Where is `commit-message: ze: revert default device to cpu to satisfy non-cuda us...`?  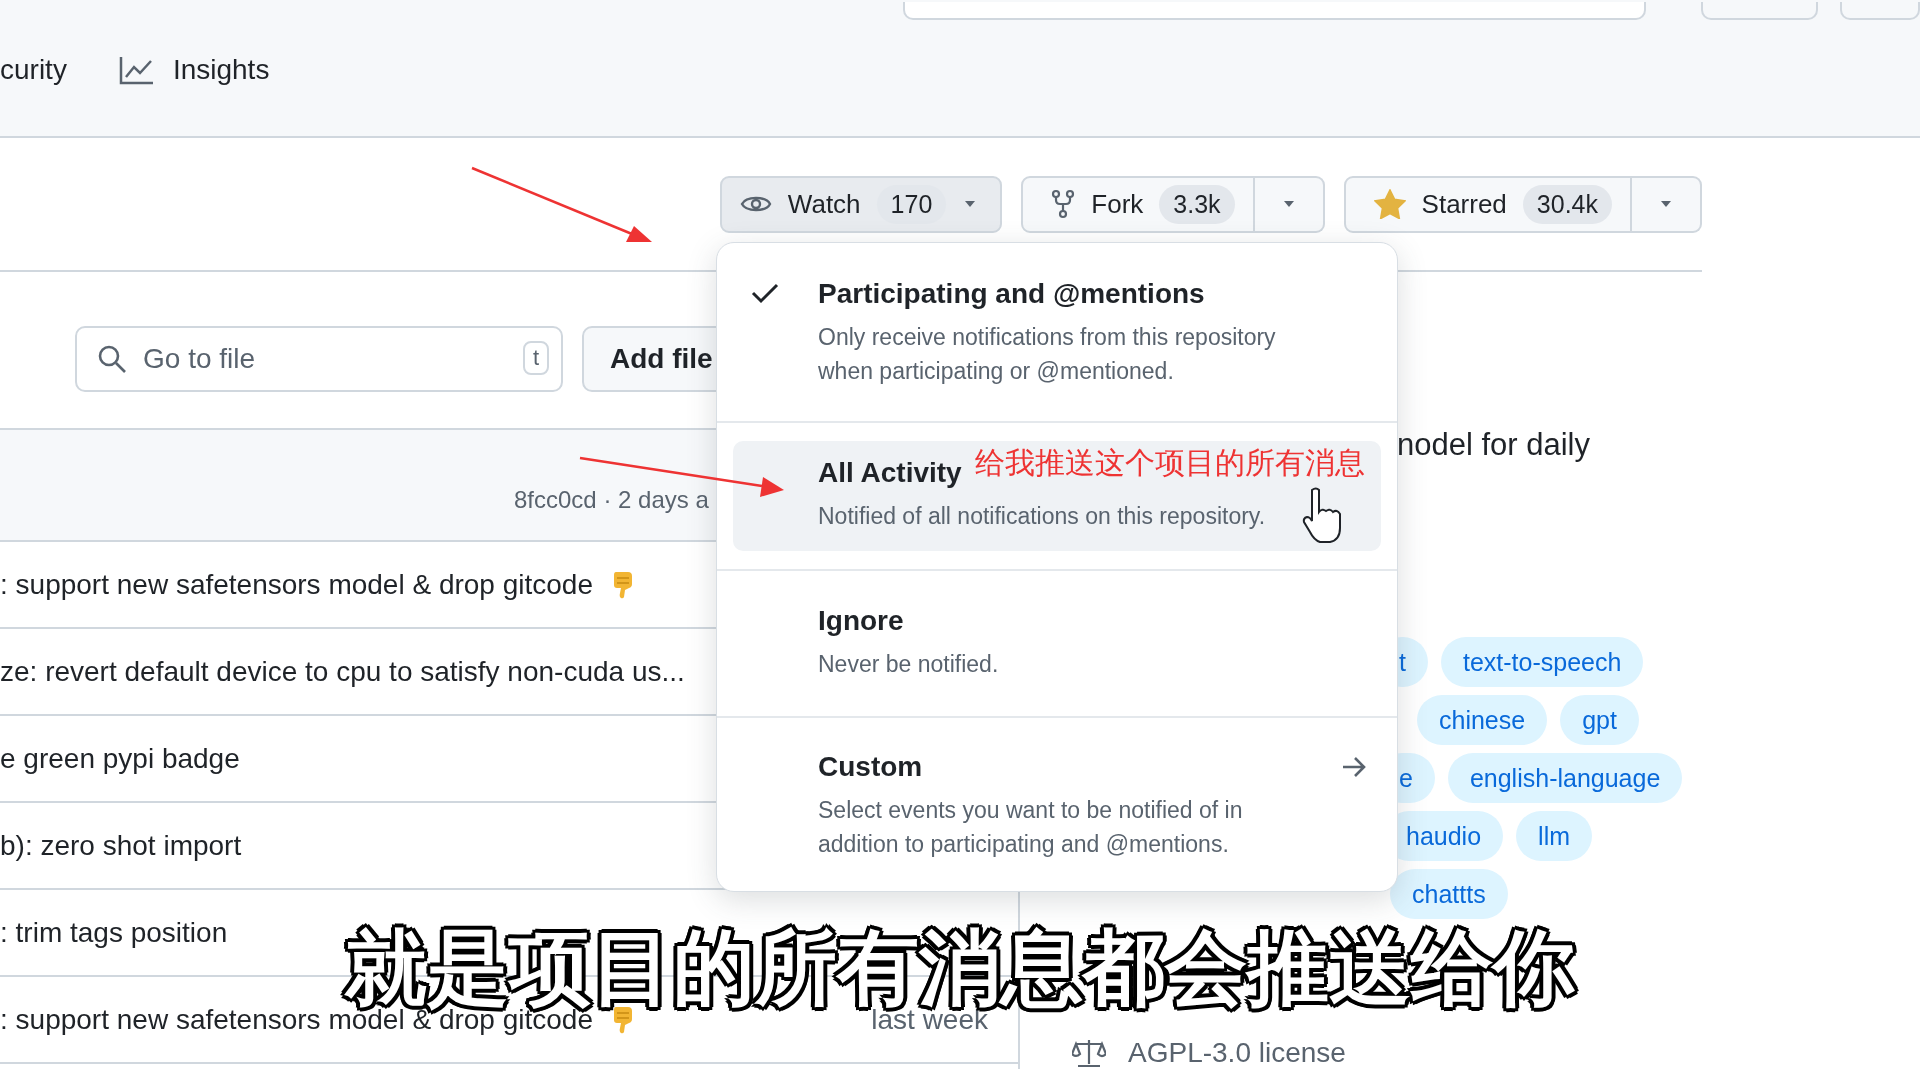
commit-message: ze: revert default device to cpu to satisfy non-cuda us... is located at coordinates (342, 671).